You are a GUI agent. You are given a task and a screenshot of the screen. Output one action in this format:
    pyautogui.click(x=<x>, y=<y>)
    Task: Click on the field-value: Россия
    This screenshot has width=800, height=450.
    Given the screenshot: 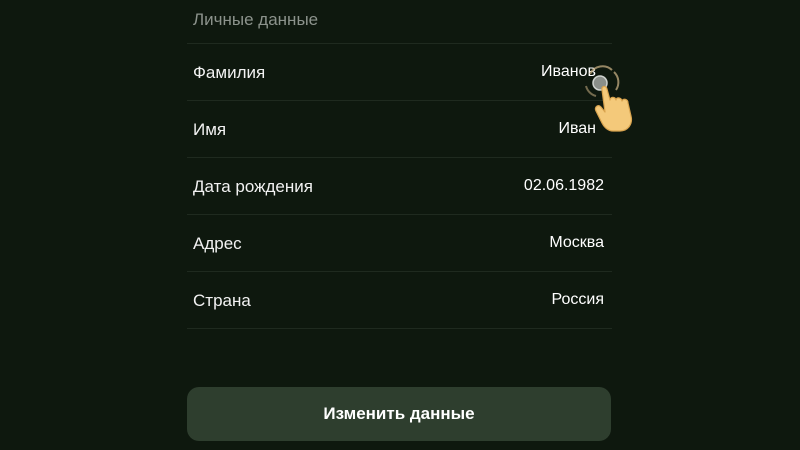 What is the action you would take?
    pyautogui.click(x=578, y=300)
    